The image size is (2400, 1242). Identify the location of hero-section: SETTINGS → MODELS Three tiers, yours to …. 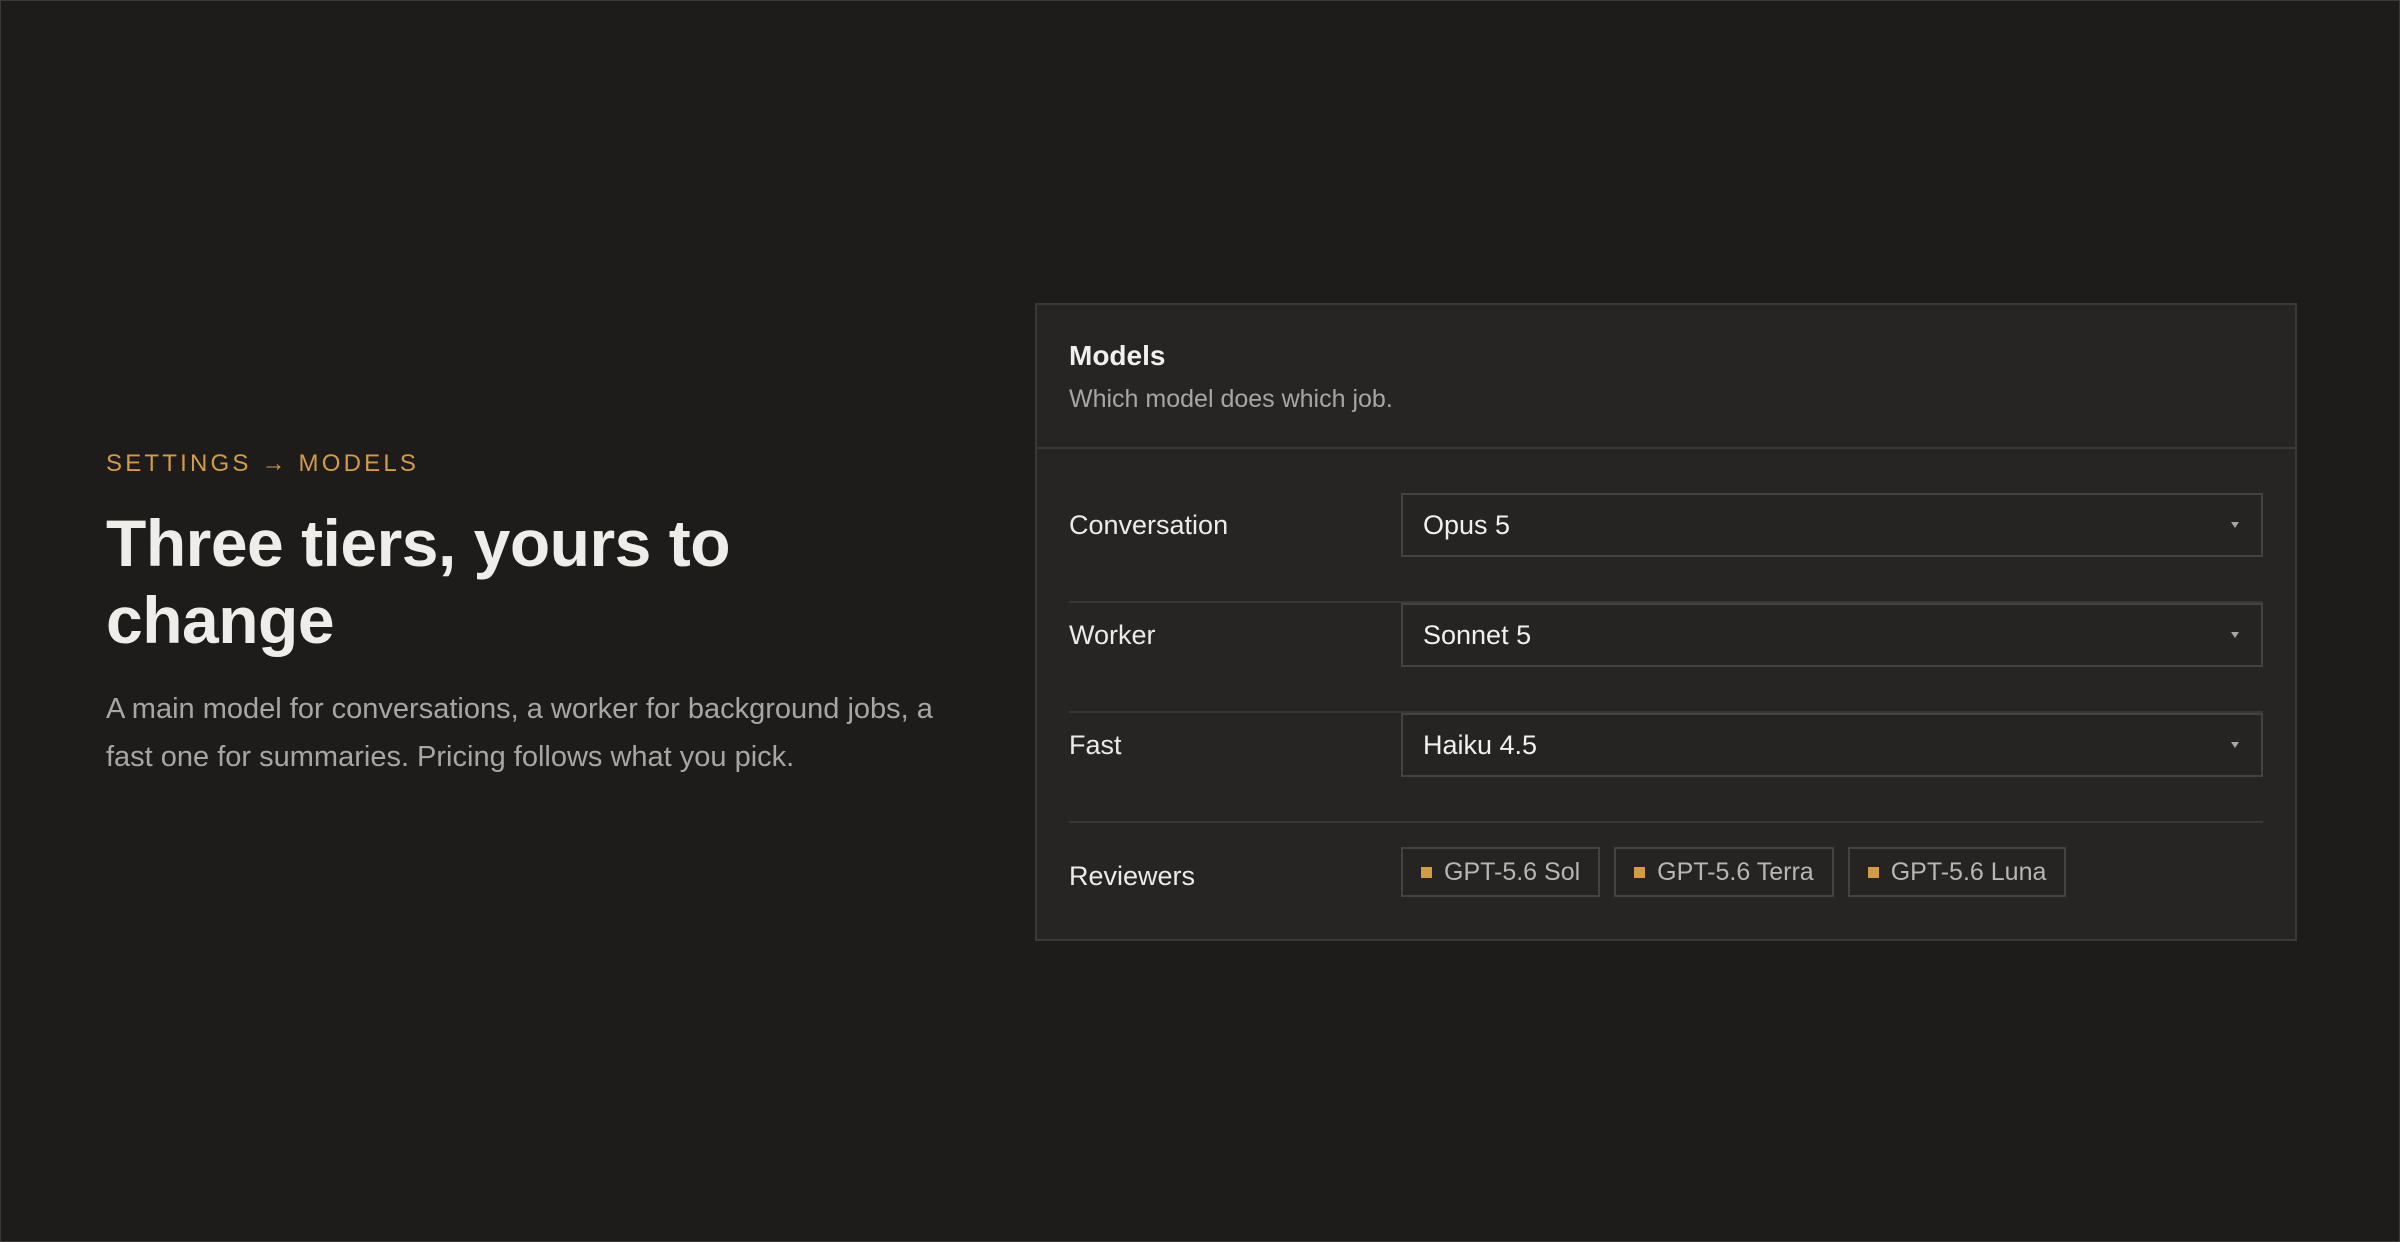
(536, 615).